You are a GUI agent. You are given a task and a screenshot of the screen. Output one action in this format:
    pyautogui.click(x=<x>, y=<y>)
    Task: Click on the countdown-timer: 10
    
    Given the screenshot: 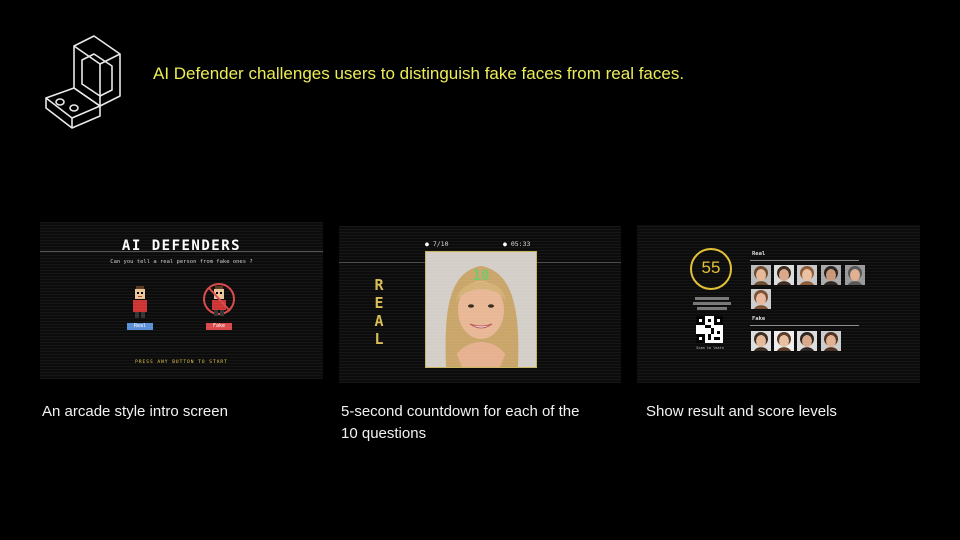 What is the action you would take?
    pyautogui.click(x=481, y=276)
    